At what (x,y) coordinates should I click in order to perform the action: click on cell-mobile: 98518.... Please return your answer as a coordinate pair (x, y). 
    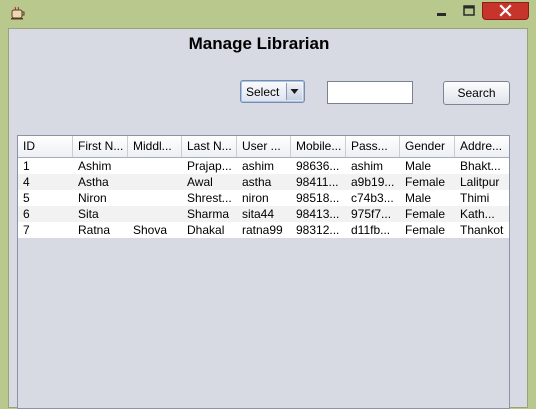
    Looking at the image, I should click on (318, 198).